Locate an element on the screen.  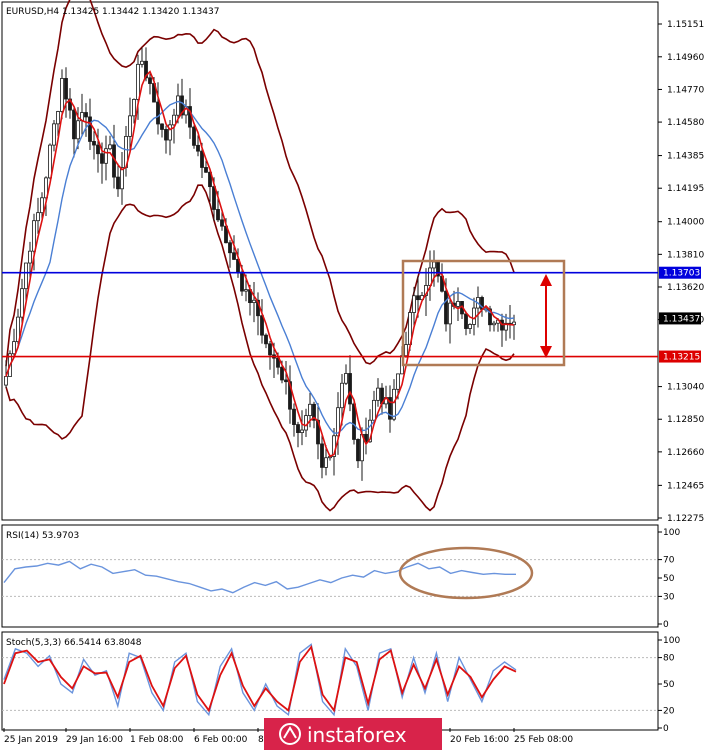
time-tick-label: 29 Jan 16:00 is located at coordinates (94, 740).